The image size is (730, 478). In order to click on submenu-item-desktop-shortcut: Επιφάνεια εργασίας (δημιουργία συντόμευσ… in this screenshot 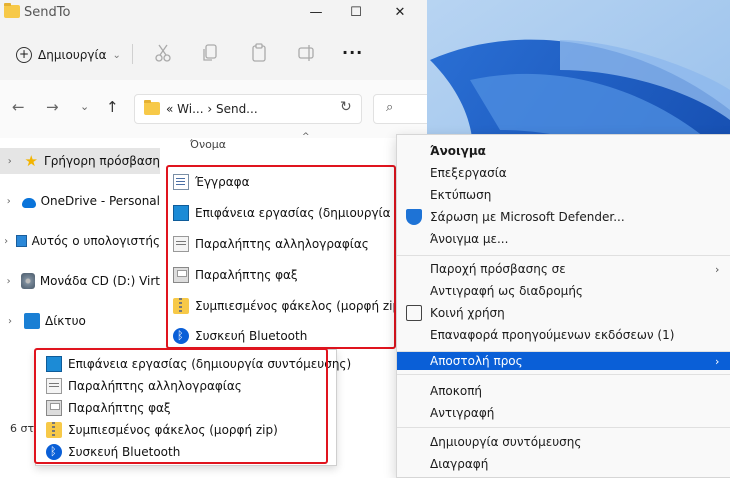, I will do `click(198, 364)`.